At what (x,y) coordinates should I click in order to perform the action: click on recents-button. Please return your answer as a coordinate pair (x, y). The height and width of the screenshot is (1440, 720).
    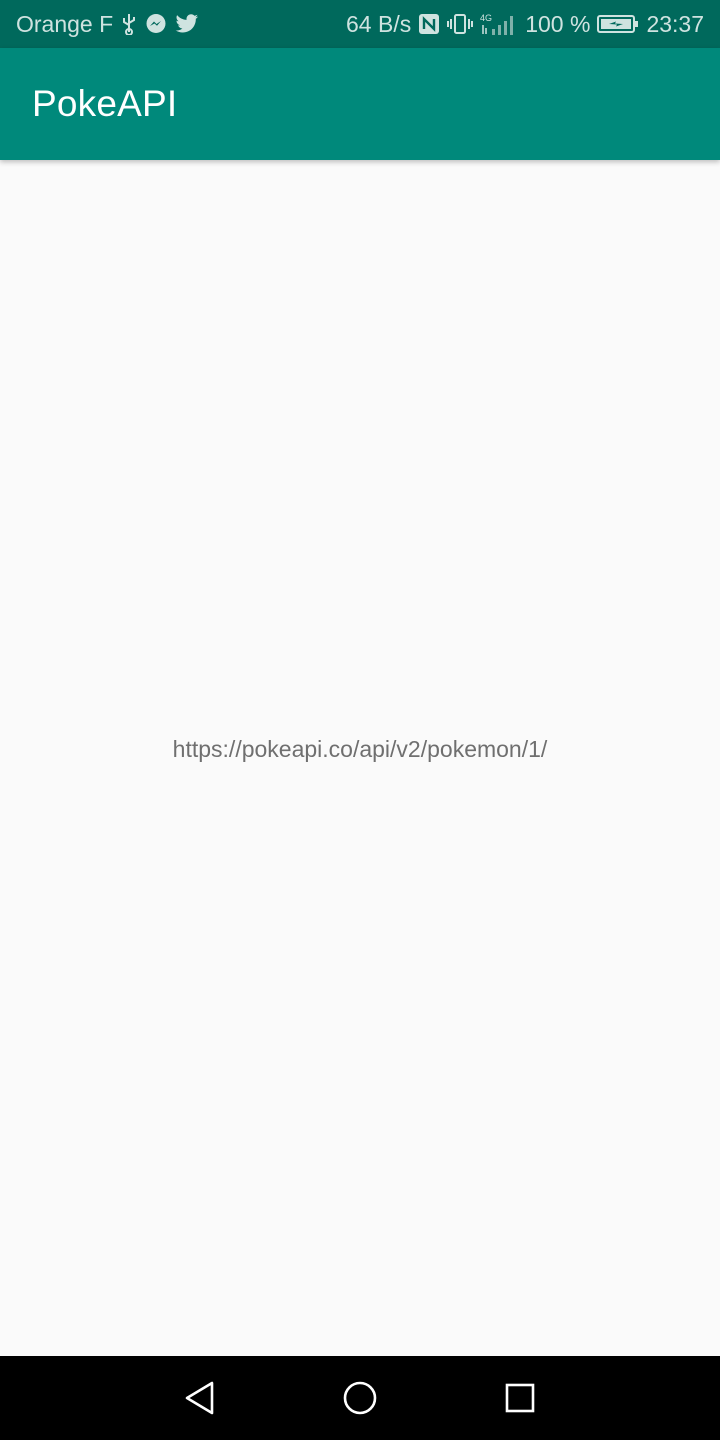
    Looking at the image, I should click on (520, 1398).